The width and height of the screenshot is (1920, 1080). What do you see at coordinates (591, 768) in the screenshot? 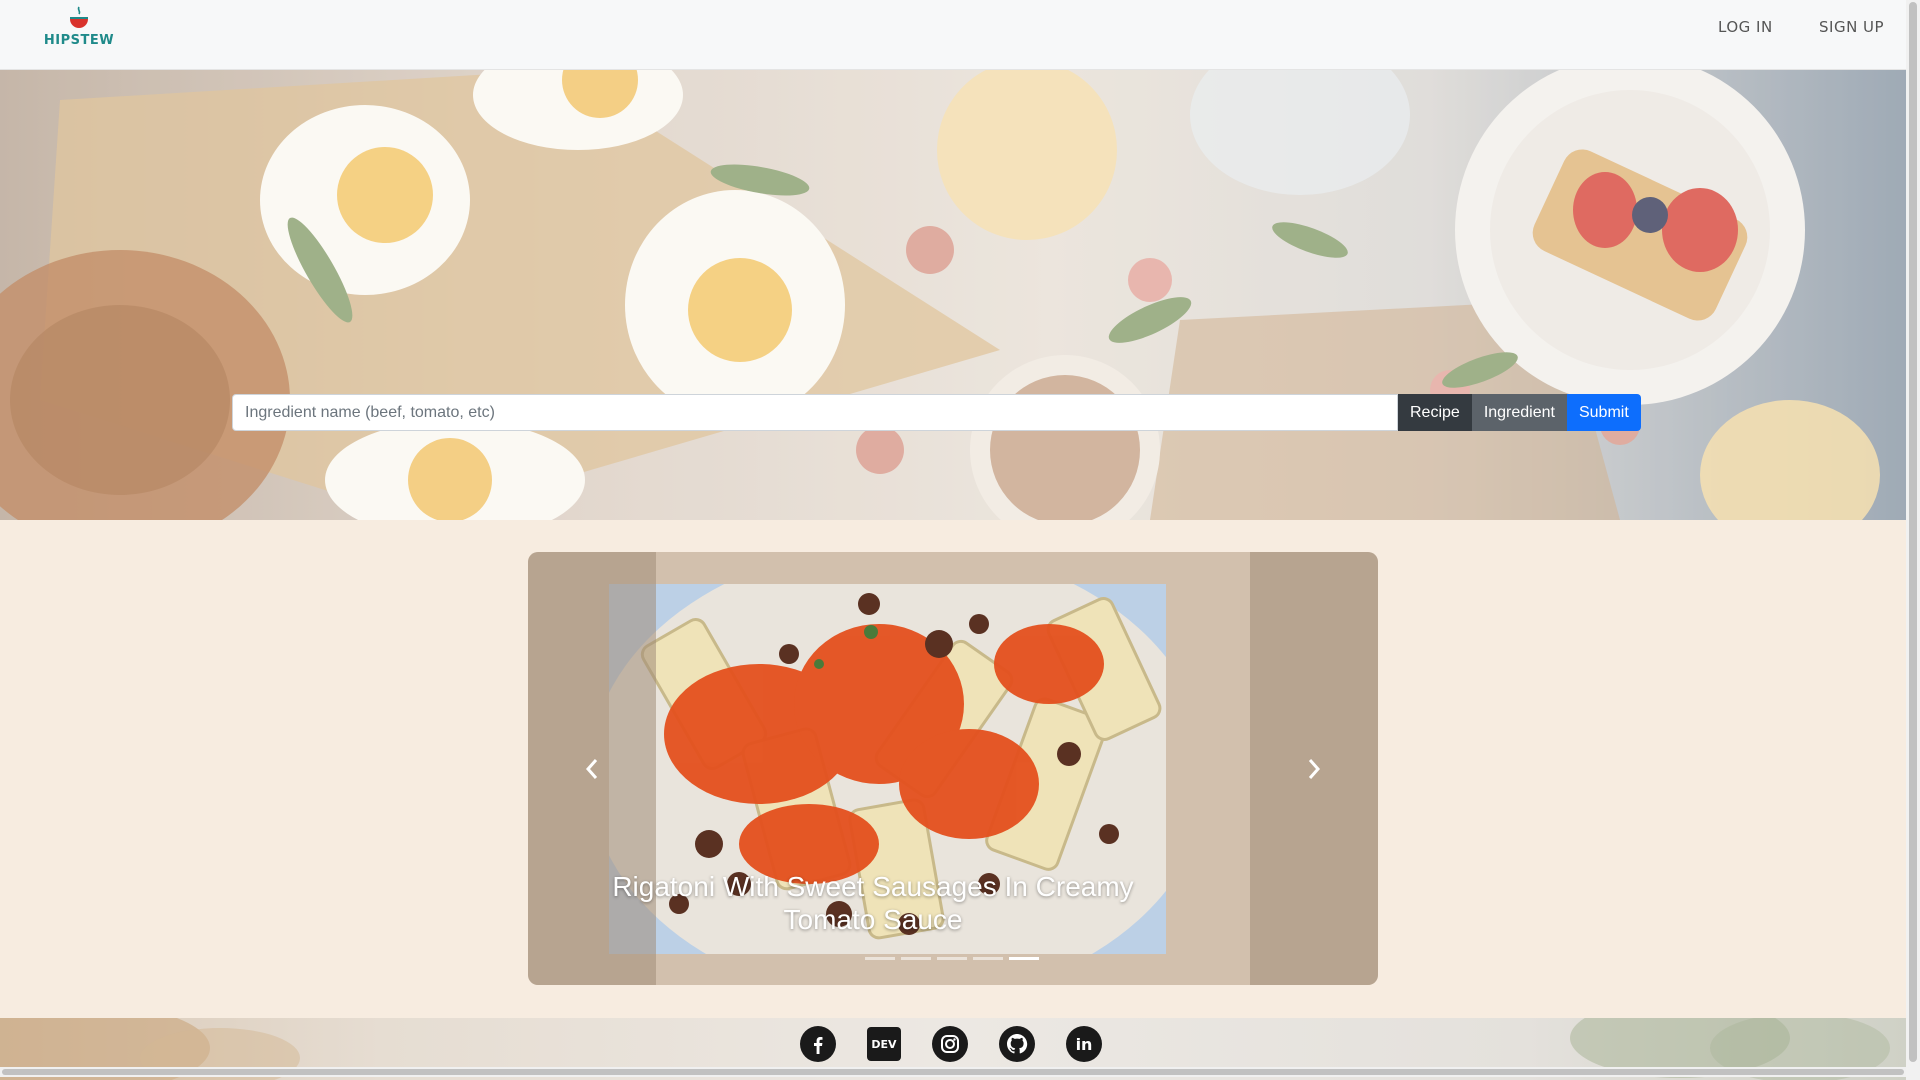
I see `chevron-left-icon` at bounding box center [591, 768].